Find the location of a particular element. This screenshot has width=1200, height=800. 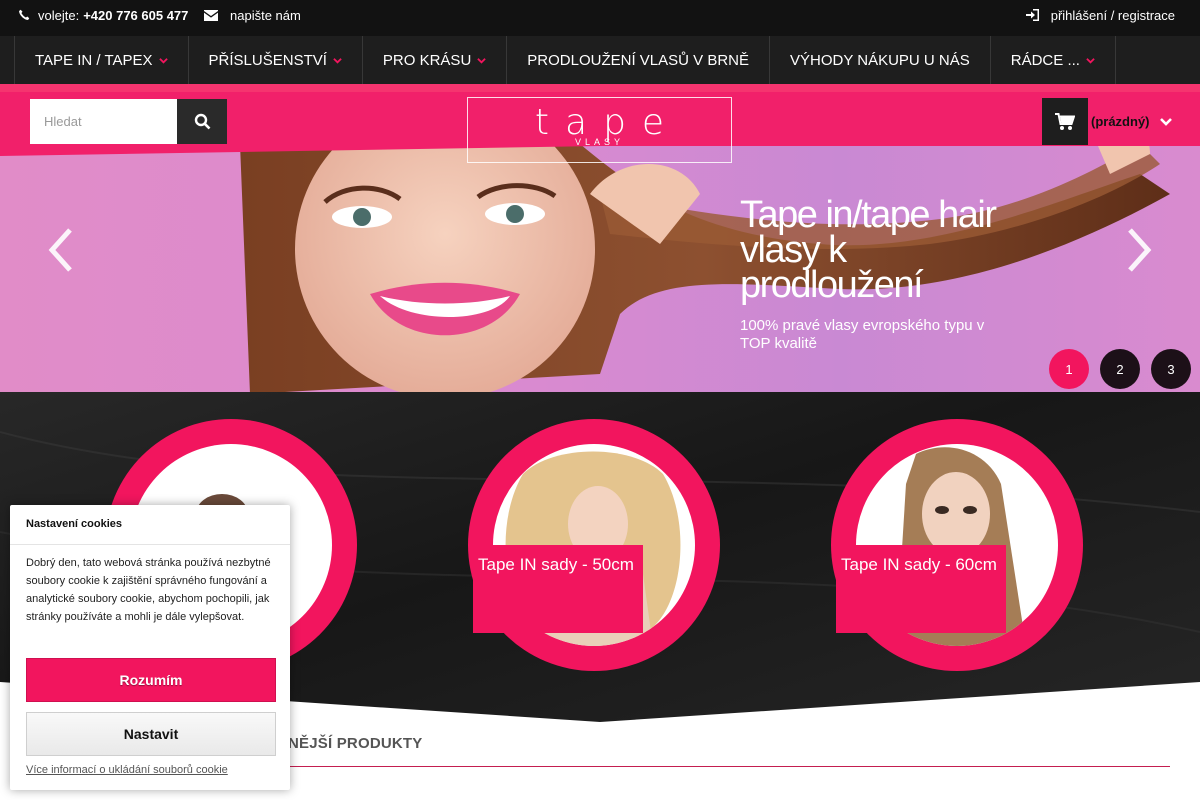

cart-label: (prázdný) is located at coordinates (1120, 121).